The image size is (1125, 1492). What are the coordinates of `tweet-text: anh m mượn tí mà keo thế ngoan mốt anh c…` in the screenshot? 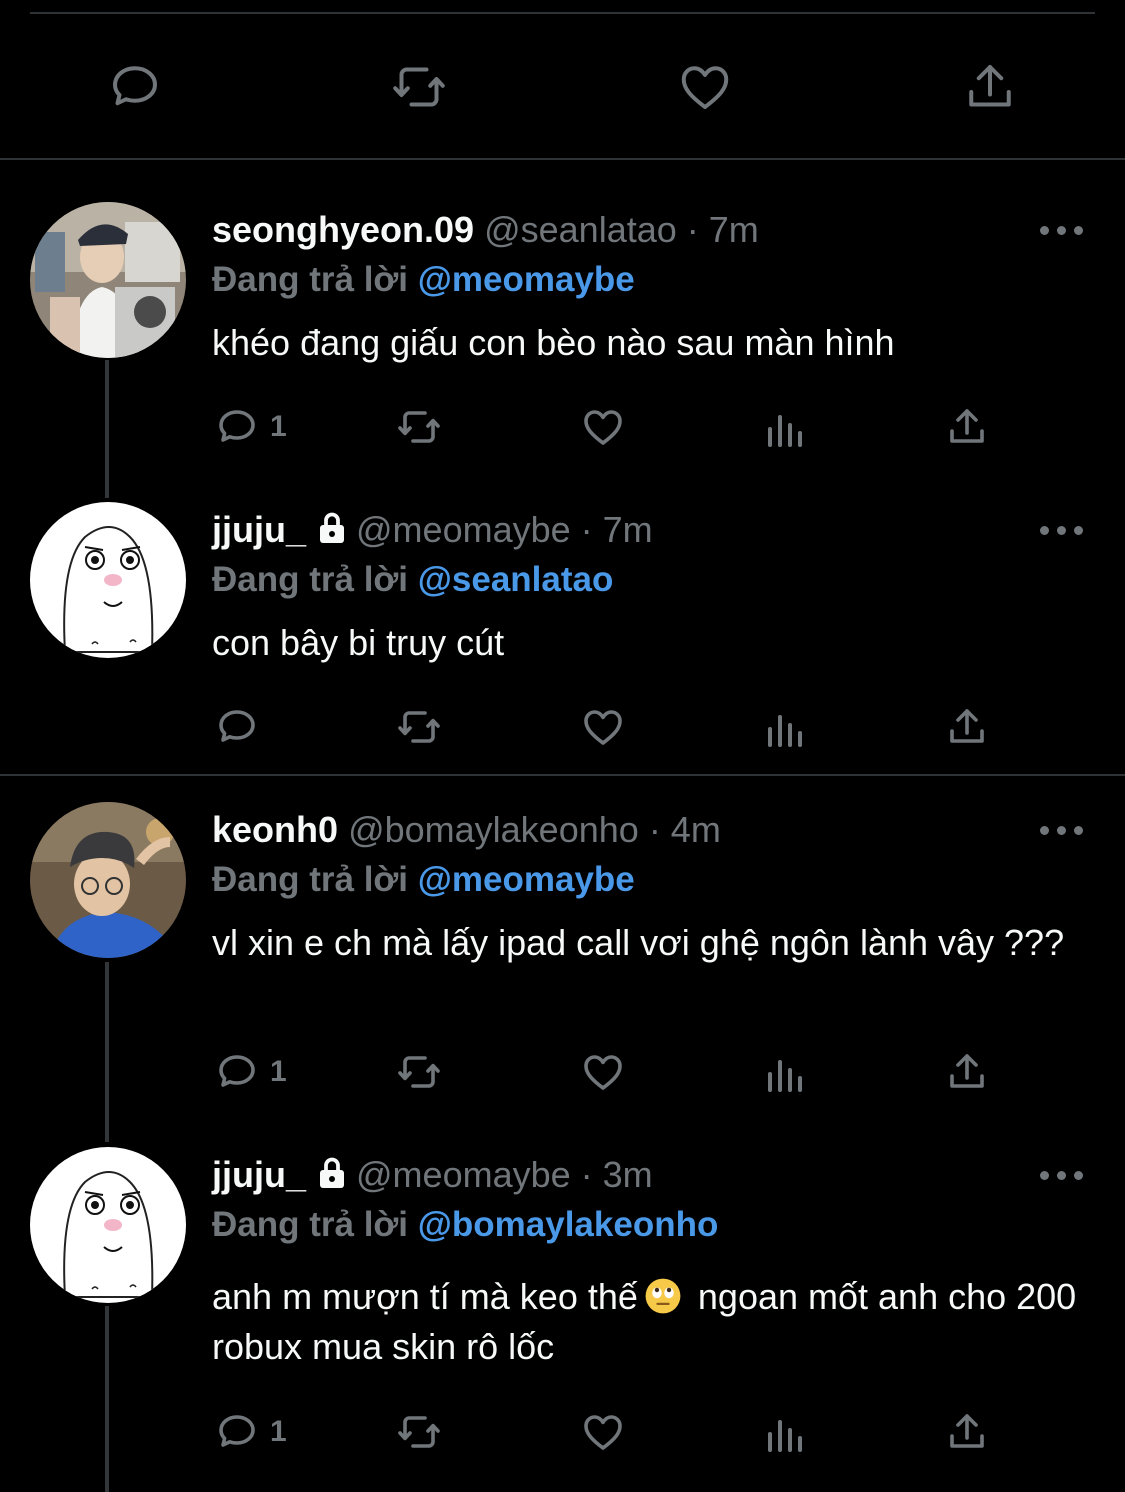 It's located at (657, 1322).